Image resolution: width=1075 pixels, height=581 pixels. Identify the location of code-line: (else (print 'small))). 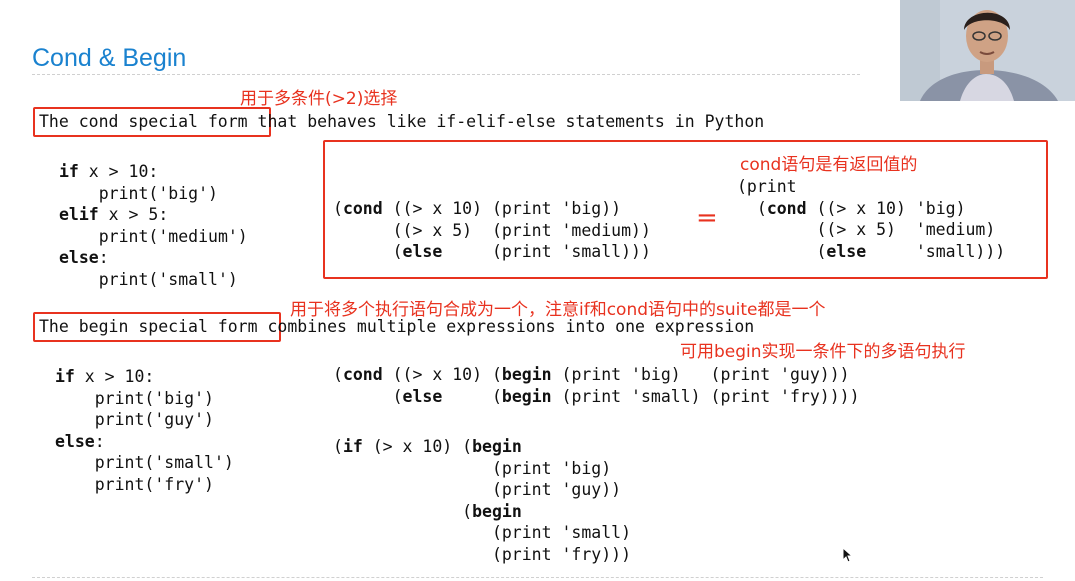
(492, 252).